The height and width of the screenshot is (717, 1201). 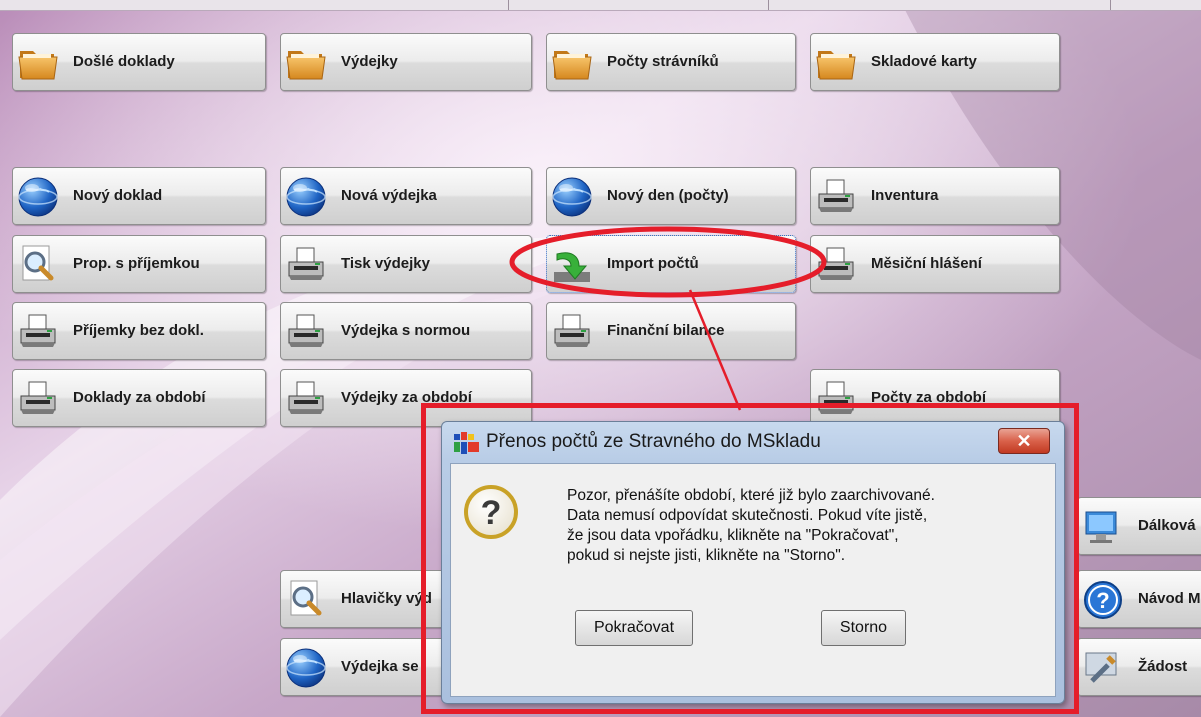 I want to click on tools-icon, so click(x=1103, y=668).